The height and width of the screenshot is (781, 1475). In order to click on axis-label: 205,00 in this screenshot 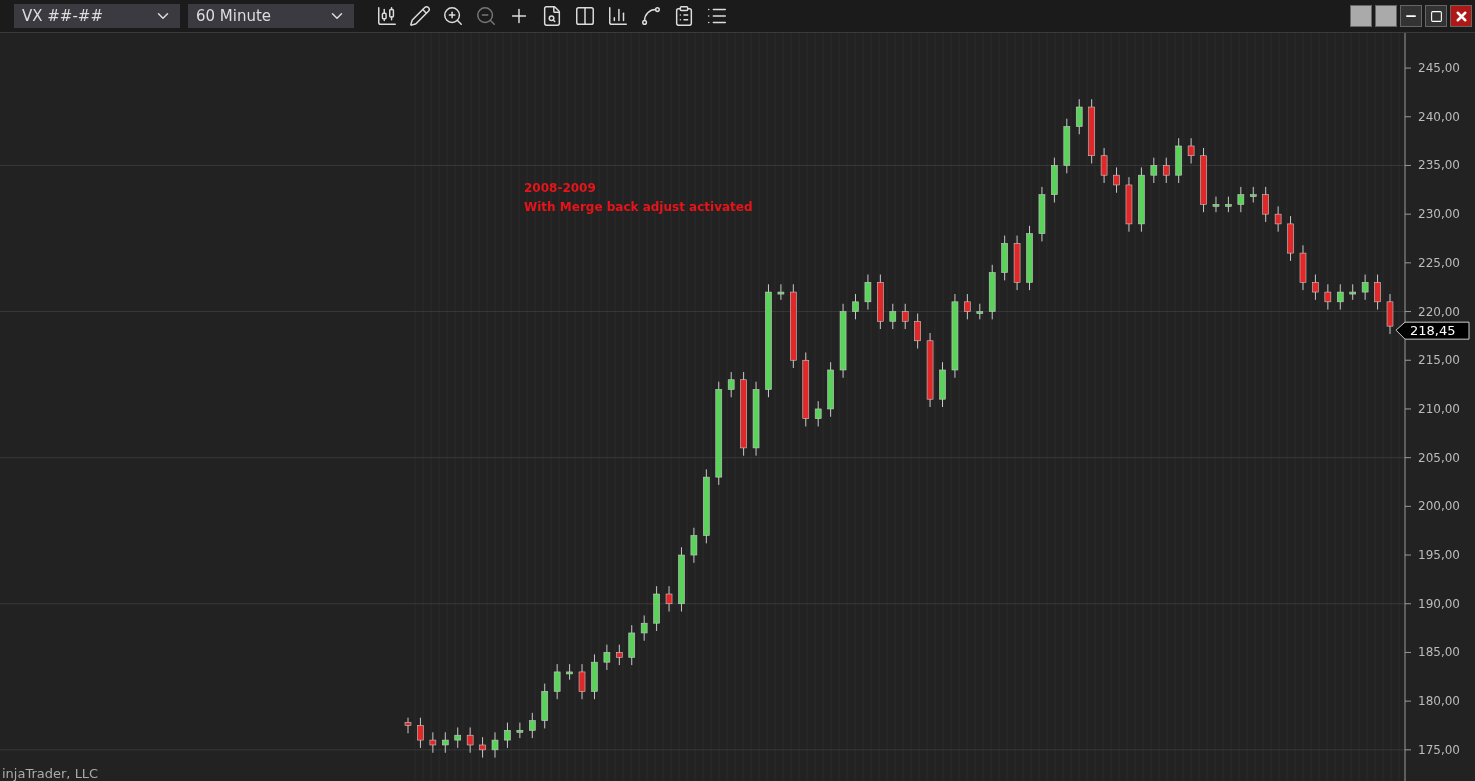, I will do `click(1439, 457)`.